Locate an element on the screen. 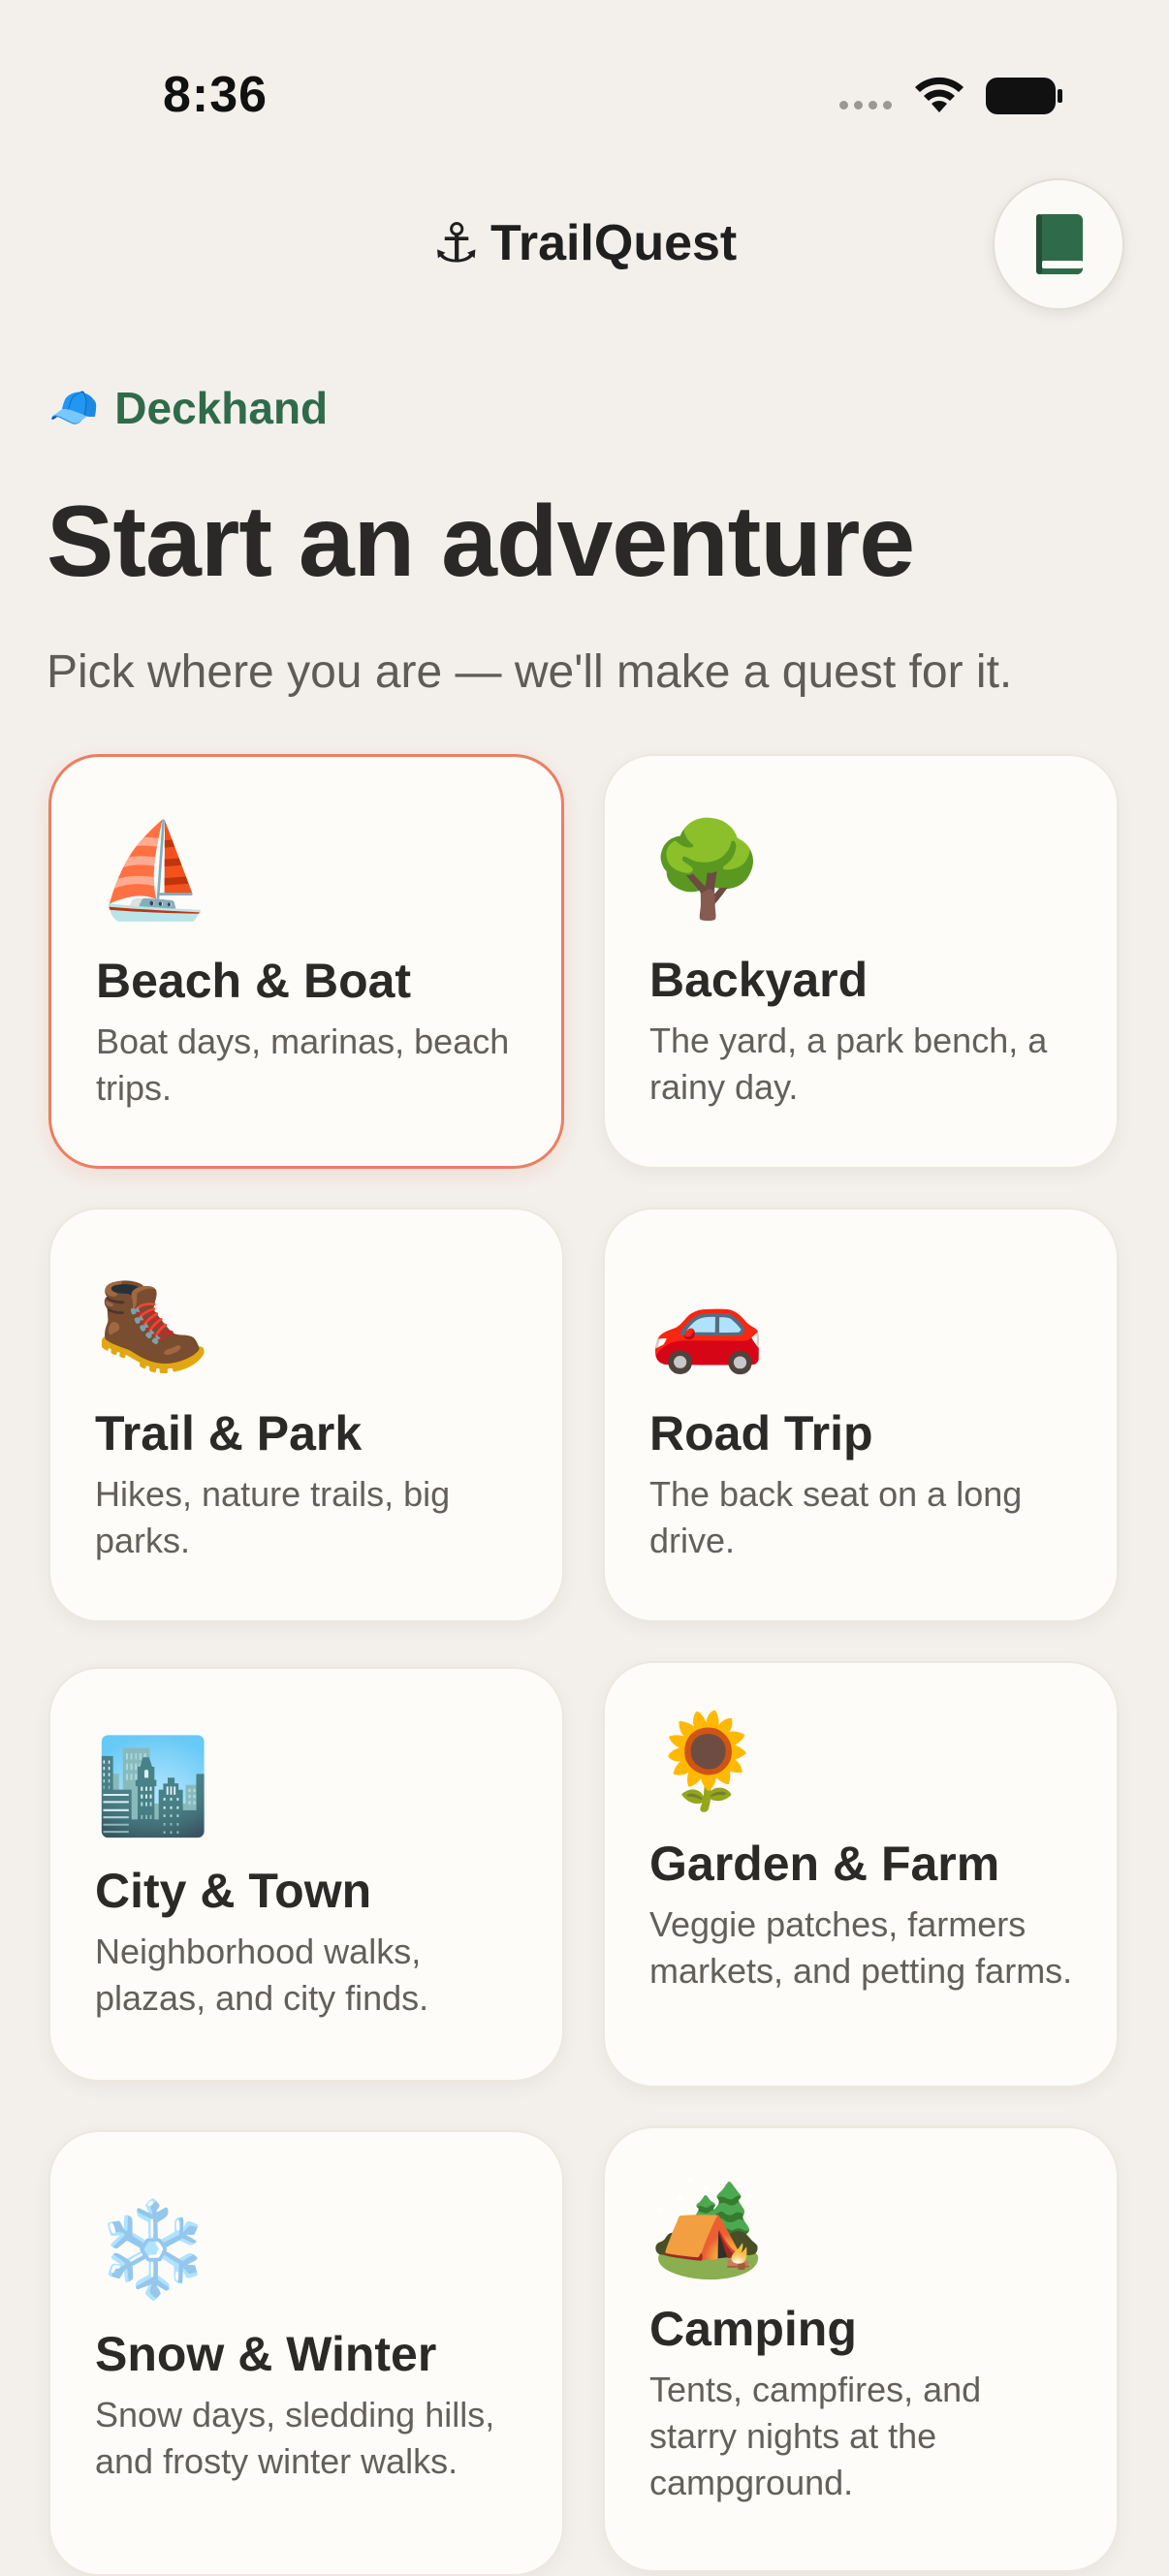 The image size is (1169, 2576). tree-icon: 🌳 is located at coordinates (707, 870).